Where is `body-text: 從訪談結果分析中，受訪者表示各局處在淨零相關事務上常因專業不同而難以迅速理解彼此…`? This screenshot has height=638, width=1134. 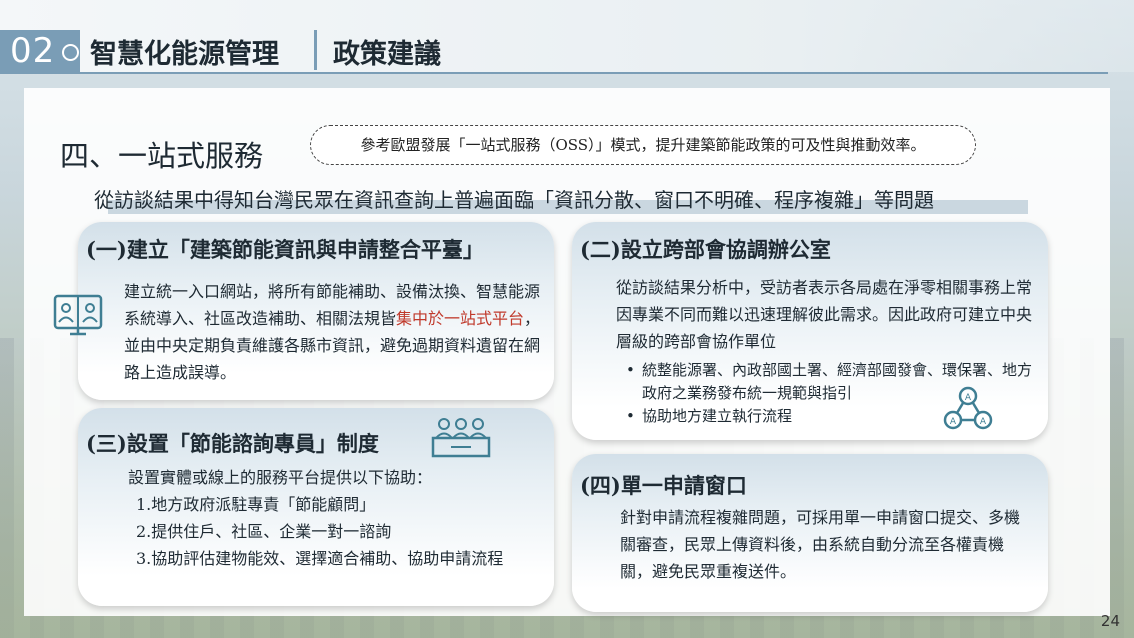 body-text: 從訪談結果分析中，受訪者表示各局處在淨零相關事務上常因專業不同而難以迅速理解彼此… is located at coordinates (824, 314).